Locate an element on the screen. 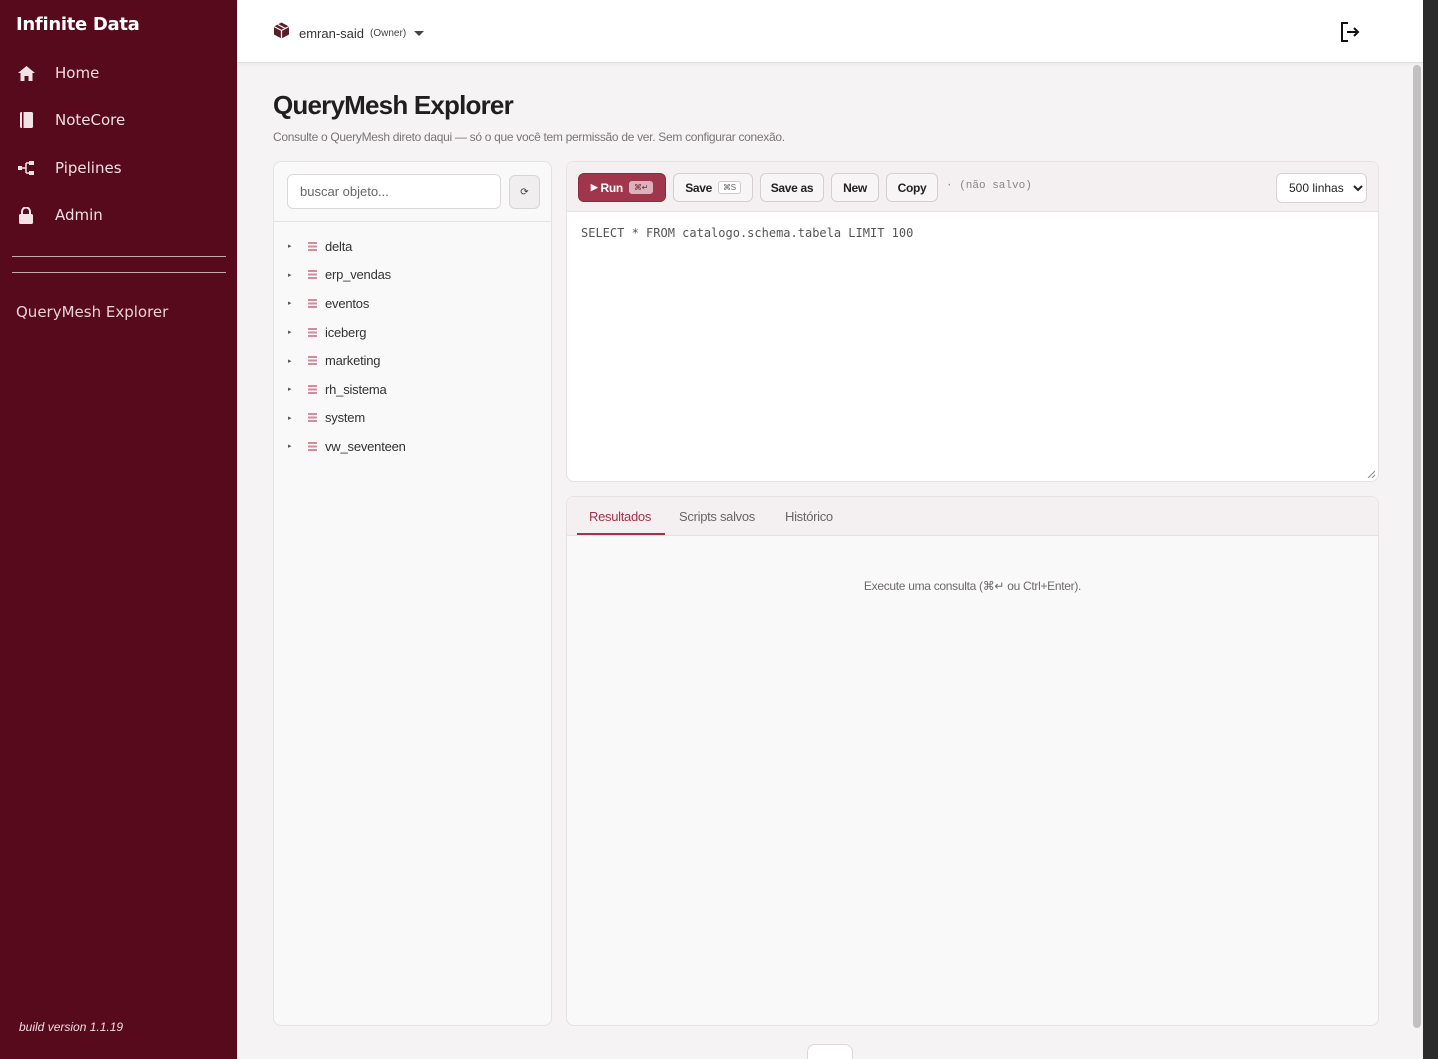 The height and width of the screenshot is (1059, 1438). sidebar-item-pipelines: Pipelines is located at coordinates (118, 168).